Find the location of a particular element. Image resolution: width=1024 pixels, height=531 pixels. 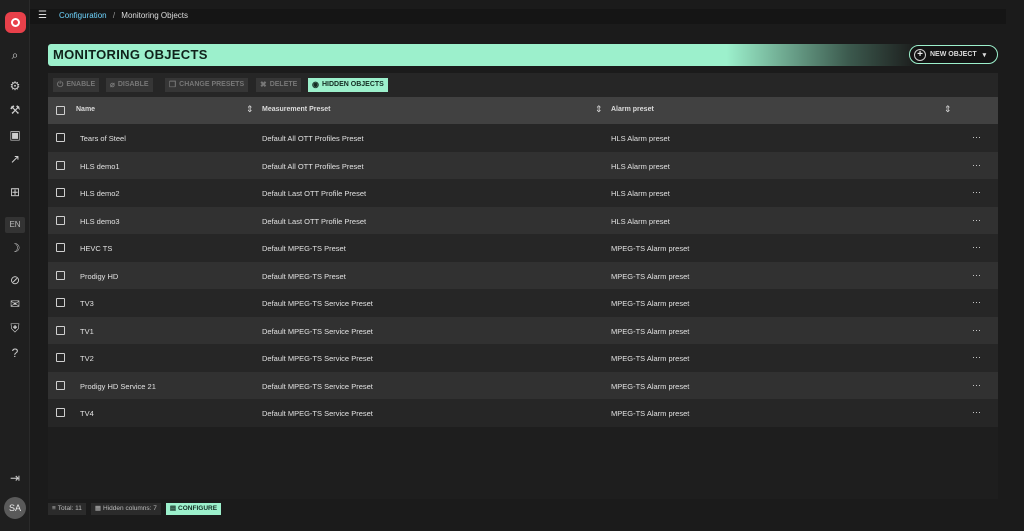

disable-button: ⌀ DISABLE is located at coordinates (129, 85).